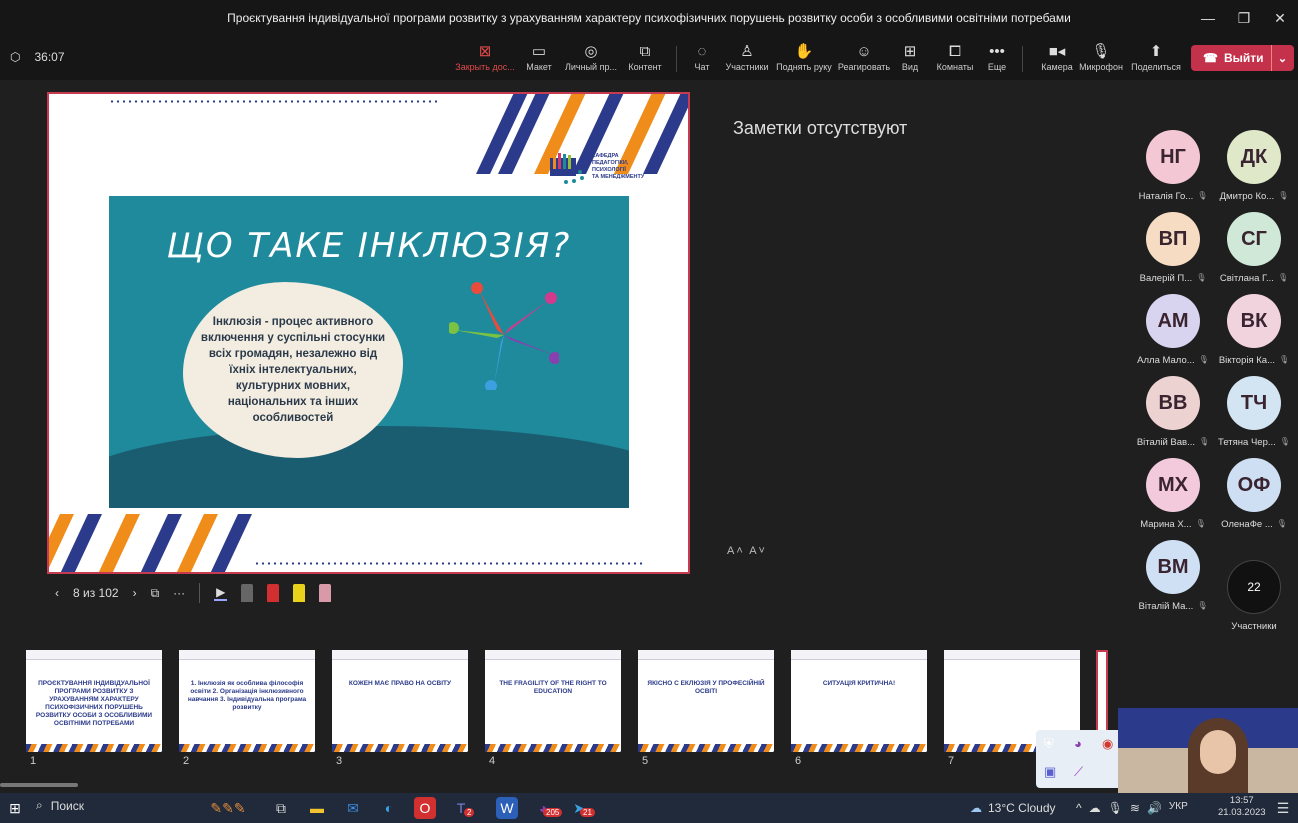  What do you see at coordinates (1254, 412) in the screenshot?
I see `participant-tile: ТЧ Тетяна Чер... 🎙` at bounding box center [1254, 412].